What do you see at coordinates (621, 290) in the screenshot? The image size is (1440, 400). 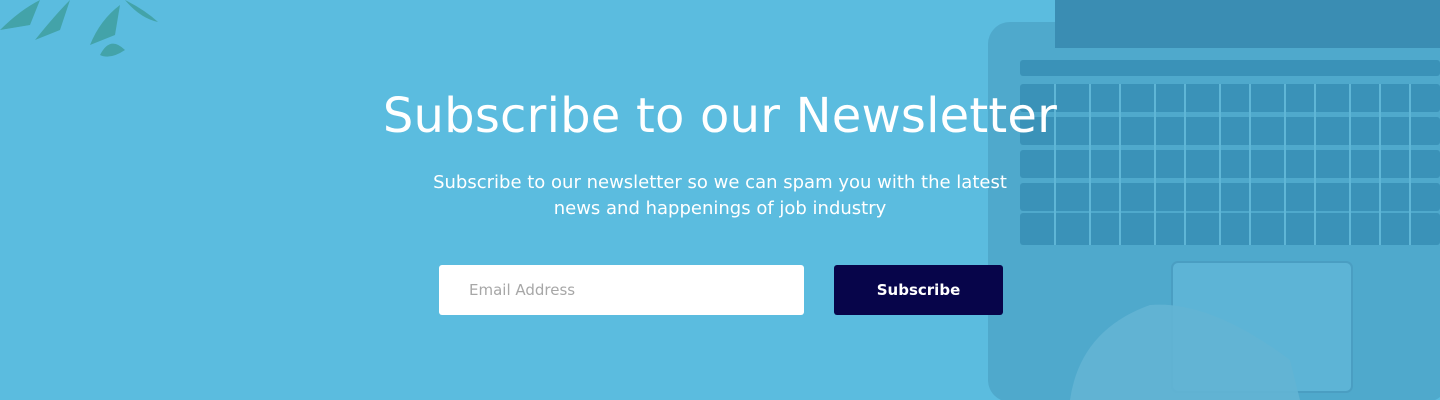 I see `email-input` at bounding box center [621, 290].